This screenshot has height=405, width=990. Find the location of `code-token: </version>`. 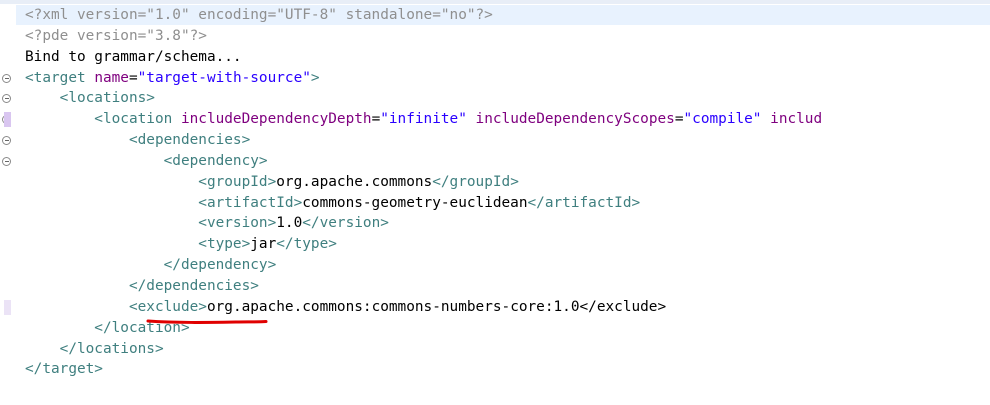

code-token: </version> is located at coordinates (345, 223).